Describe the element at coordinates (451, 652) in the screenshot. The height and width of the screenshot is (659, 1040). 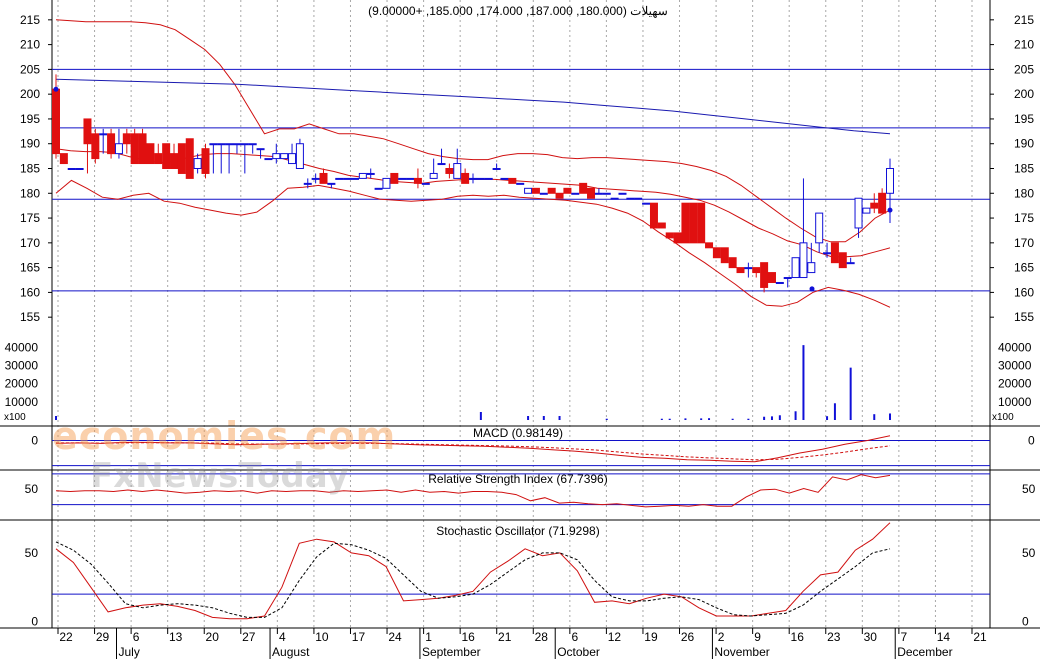
I see `month-label: September` at that location.